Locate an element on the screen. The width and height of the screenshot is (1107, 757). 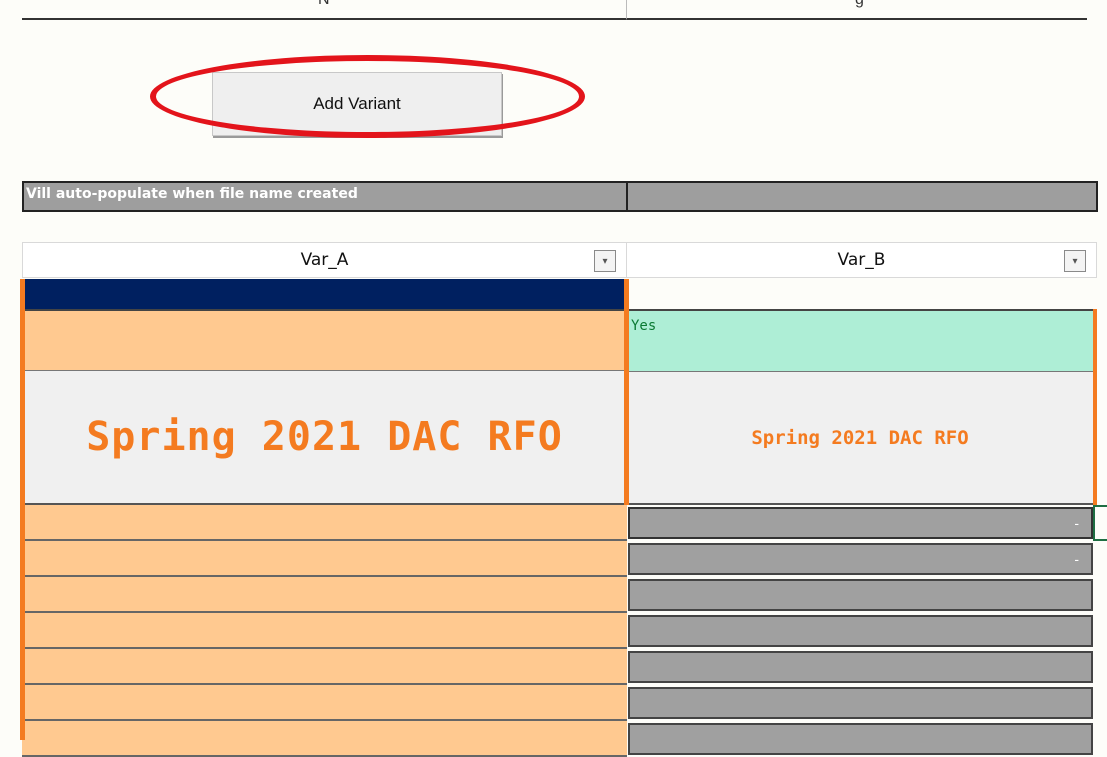
top-row-cell-a: N is located at coordinates (324, 10).